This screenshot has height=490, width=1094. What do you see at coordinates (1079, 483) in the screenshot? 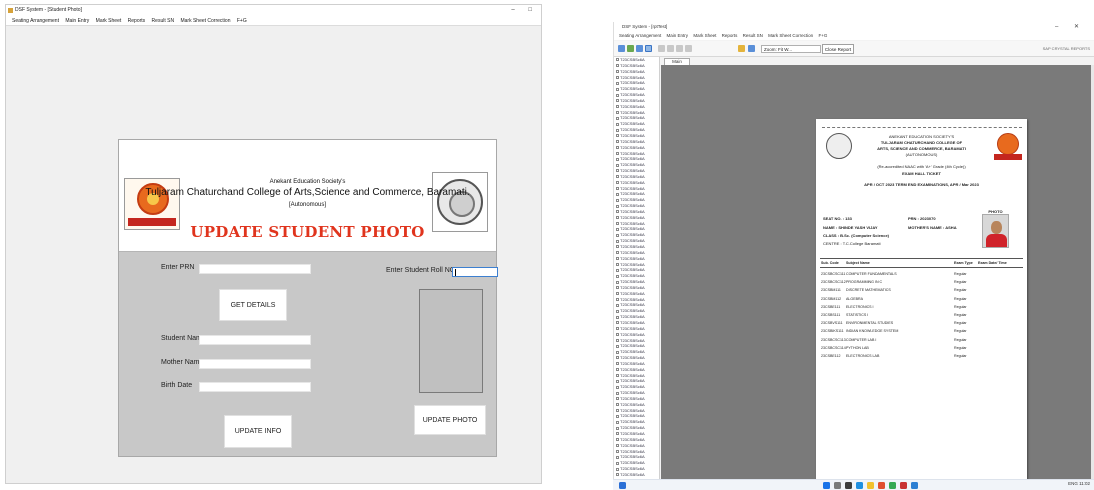
I see `system-tray: ENG 11:02` at bounding box center [1079, 483].